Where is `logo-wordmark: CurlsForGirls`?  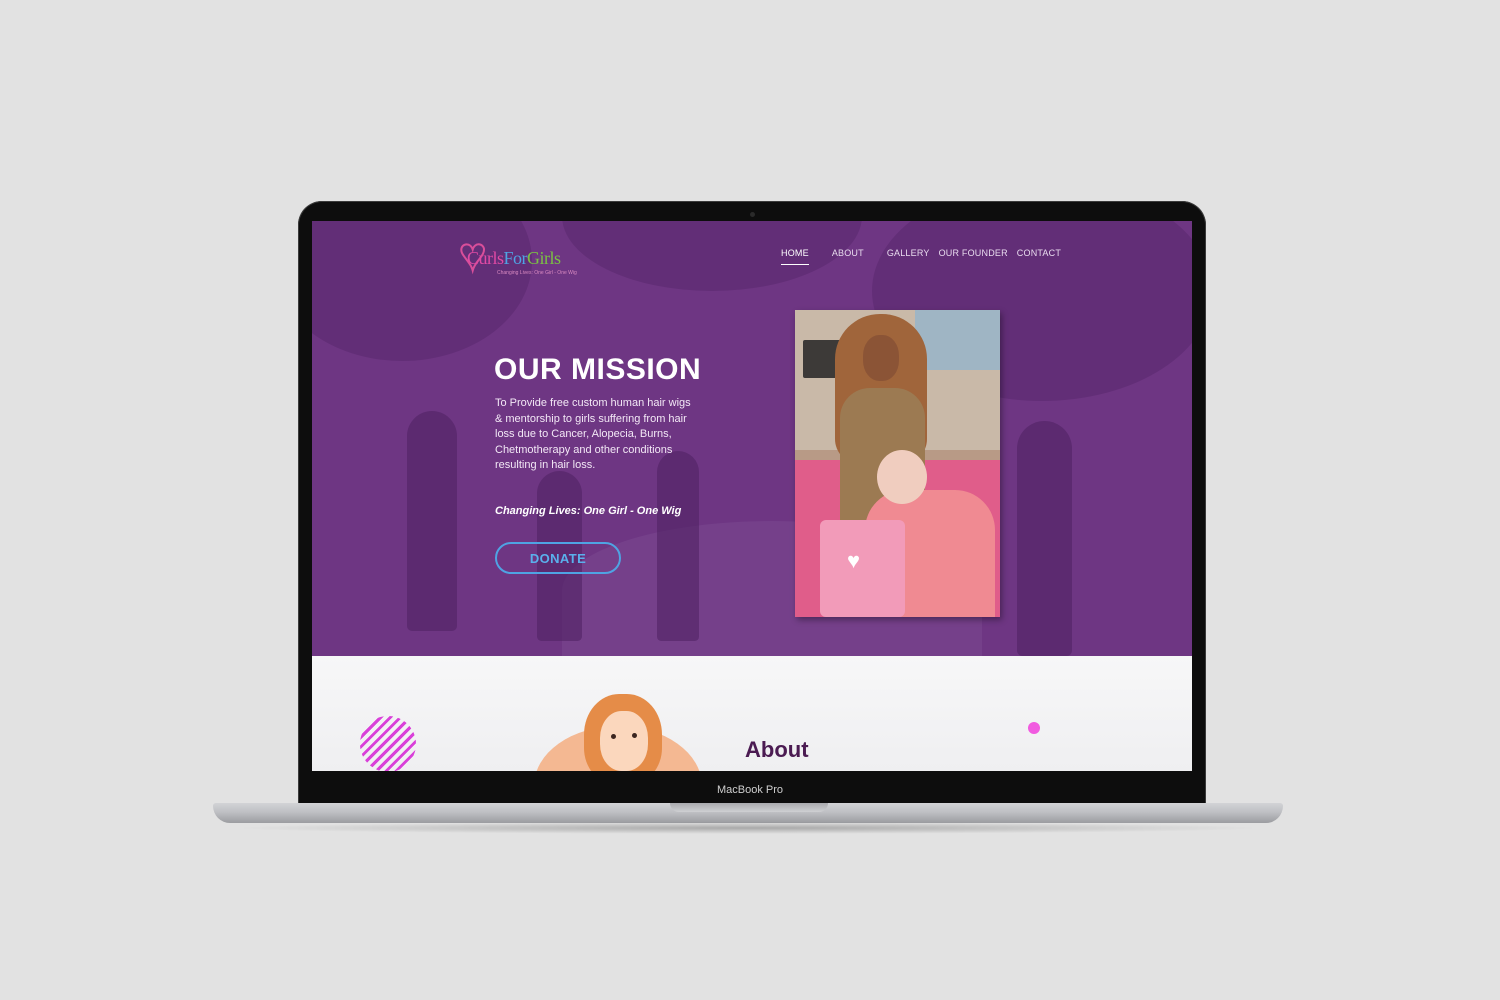 logo-wordmark: CurlsForGirls is located at coordinates (514, 258).